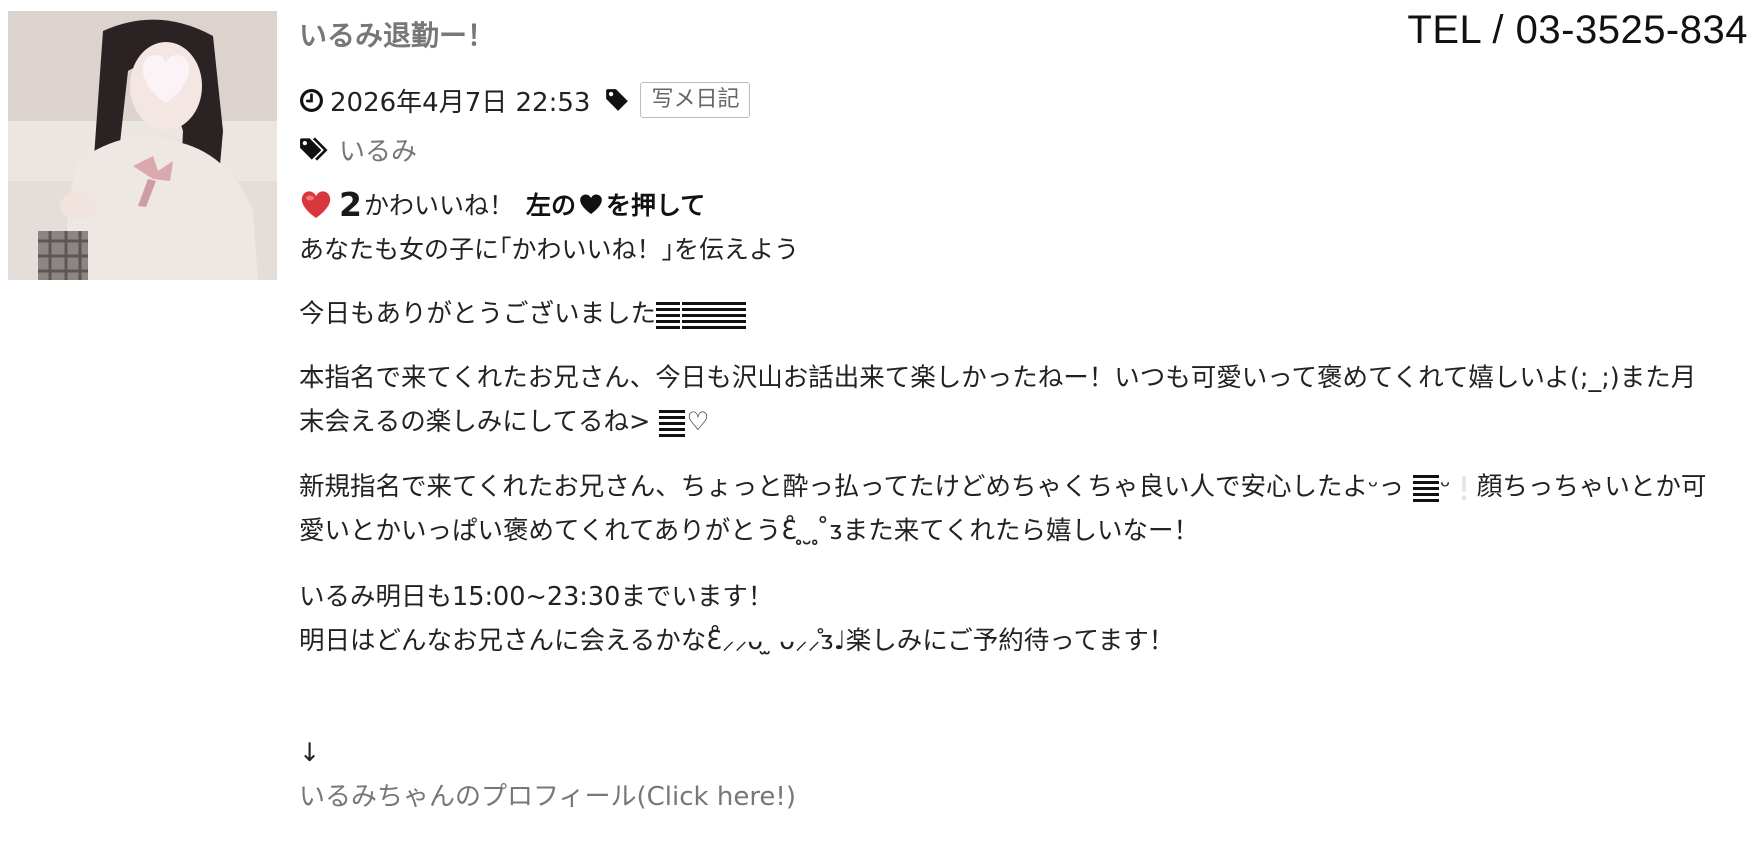  I want to click on paragraph-2-line-2: 末会えるの楽しみにしてるね>, so click(479, 422).